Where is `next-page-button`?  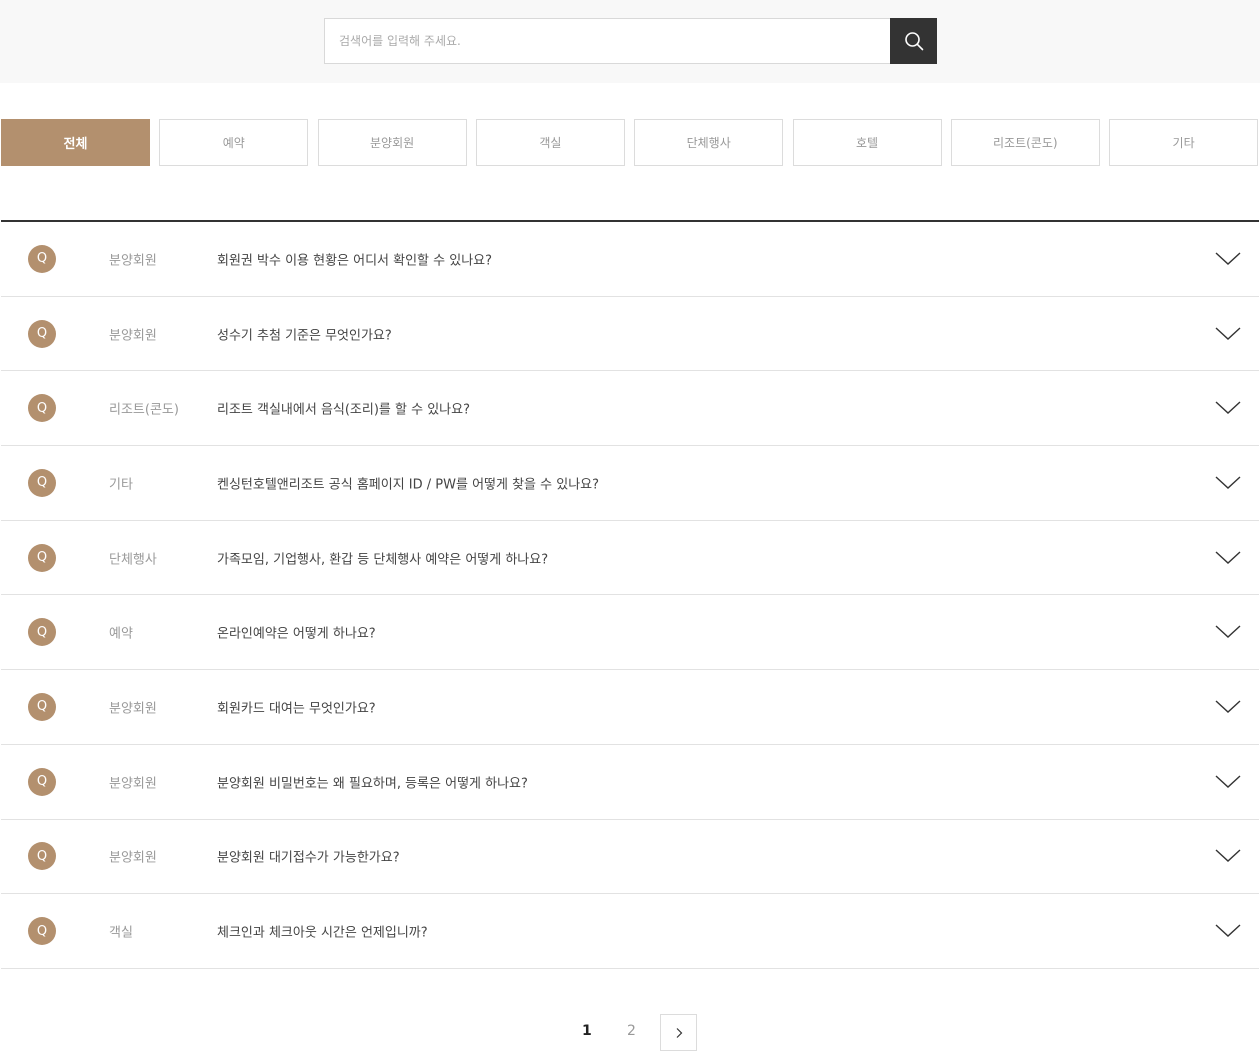 next-page-button is located at coordinates (678, 1032).